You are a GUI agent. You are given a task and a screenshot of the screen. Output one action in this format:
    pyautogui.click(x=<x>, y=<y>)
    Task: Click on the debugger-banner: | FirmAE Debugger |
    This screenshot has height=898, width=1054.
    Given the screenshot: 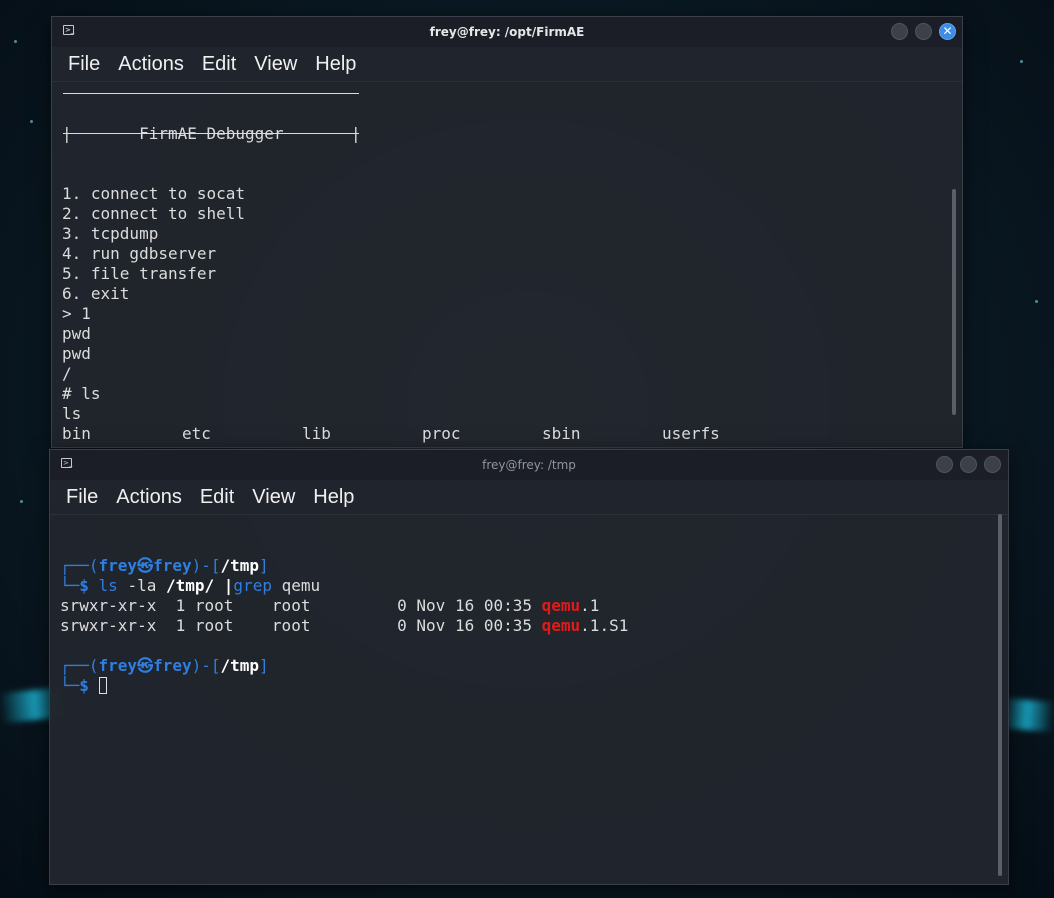 What is the action you would take?
    pyautogui.click(x=211, y=133)
    